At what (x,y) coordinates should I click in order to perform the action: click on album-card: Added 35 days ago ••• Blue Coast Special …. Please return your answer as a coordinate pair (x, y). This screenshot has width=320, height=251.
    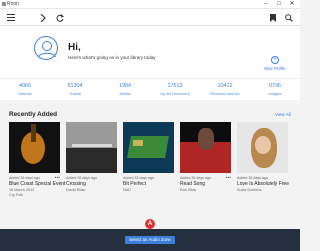
    Looking at the image, I should click on (37, 159).